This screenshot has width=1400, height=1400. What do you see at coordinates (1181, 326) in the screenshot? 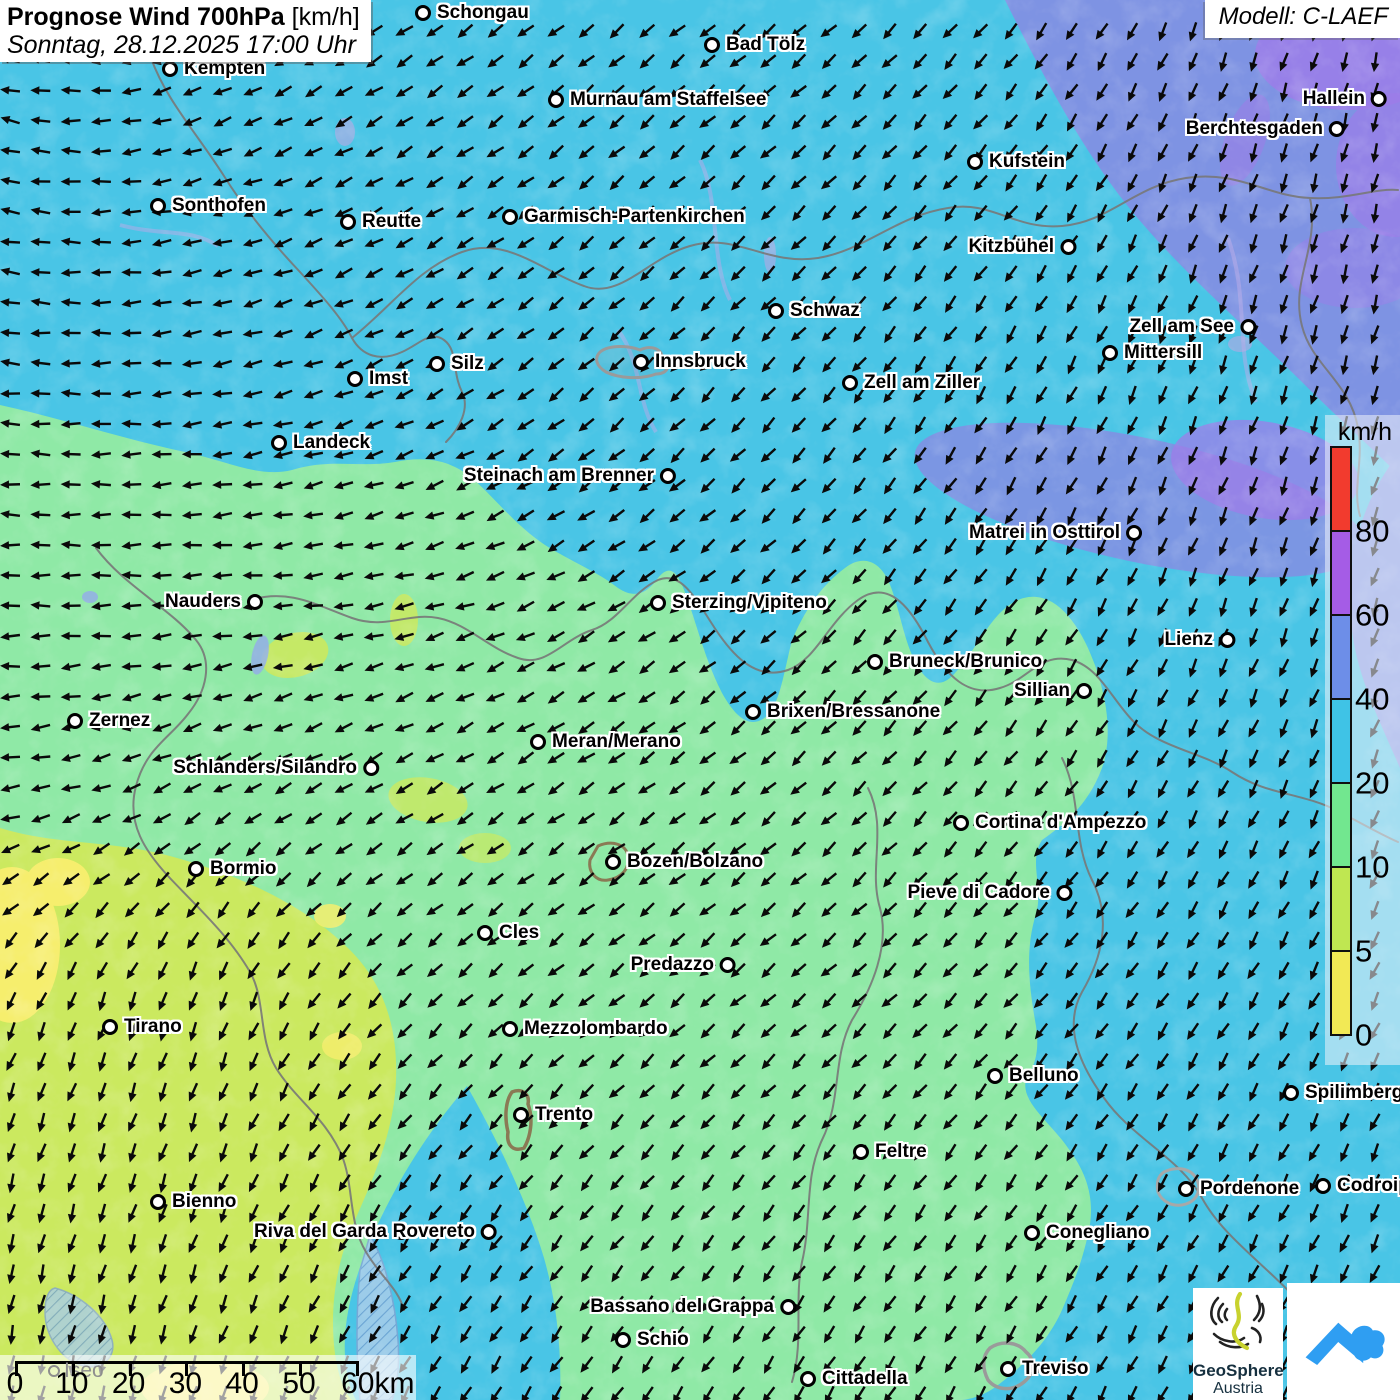
I see `city-name: Zell am See` at bounding box center [1181, 326].